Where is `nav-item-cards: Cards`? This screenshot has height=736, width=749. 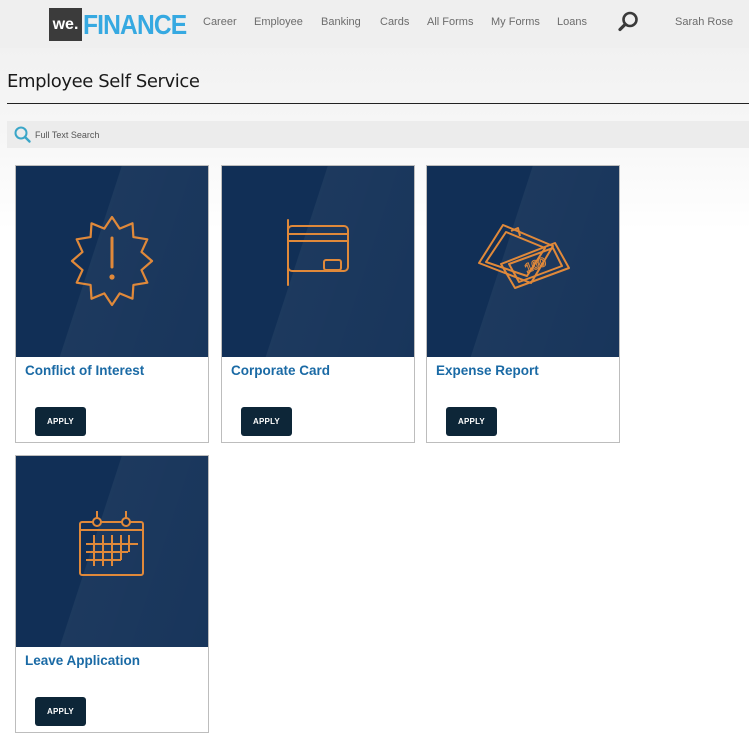
nav-item-cards: Cards is located at coordinates (394, 22).